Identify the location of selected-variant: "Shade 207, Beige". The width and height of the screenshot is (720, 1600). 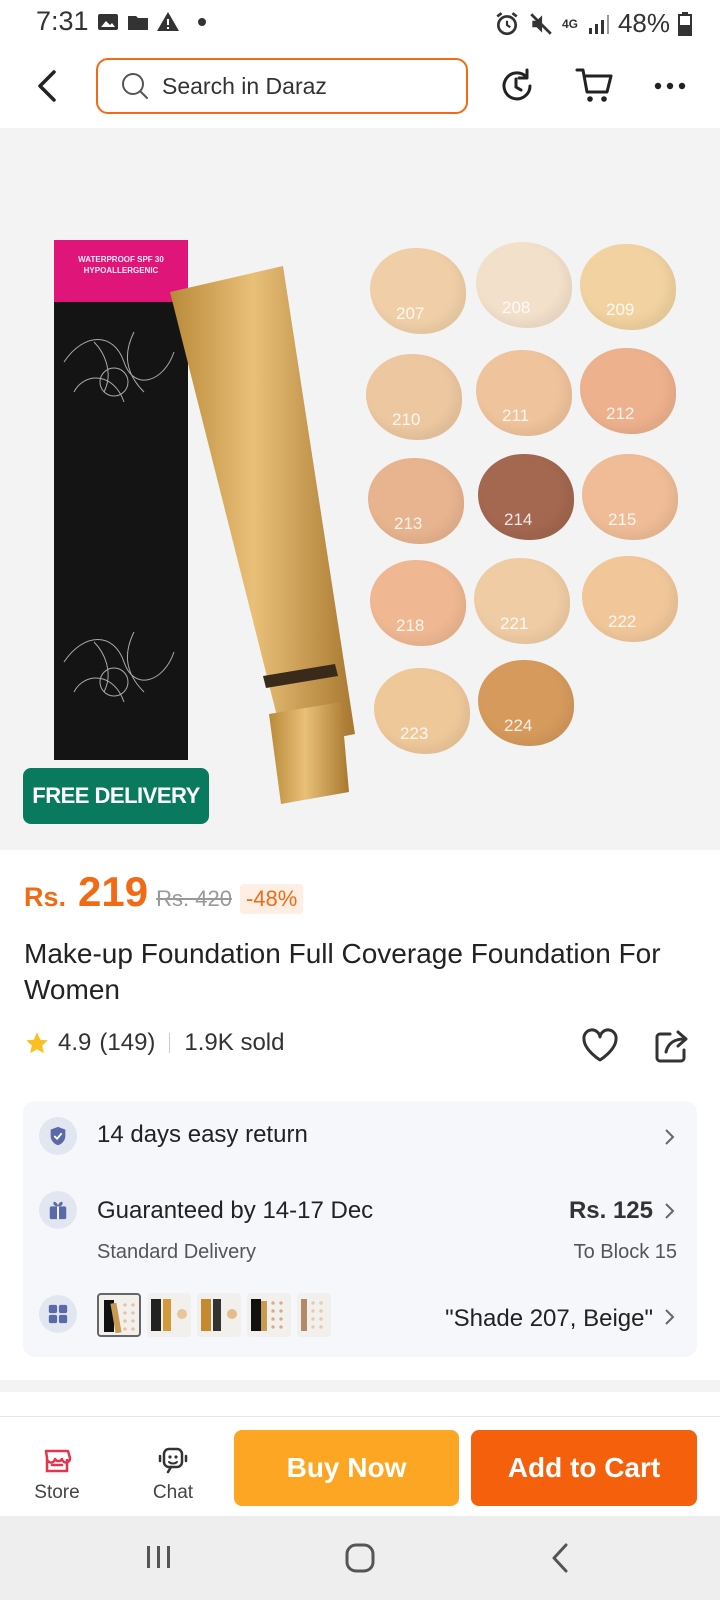
(549, 1318).